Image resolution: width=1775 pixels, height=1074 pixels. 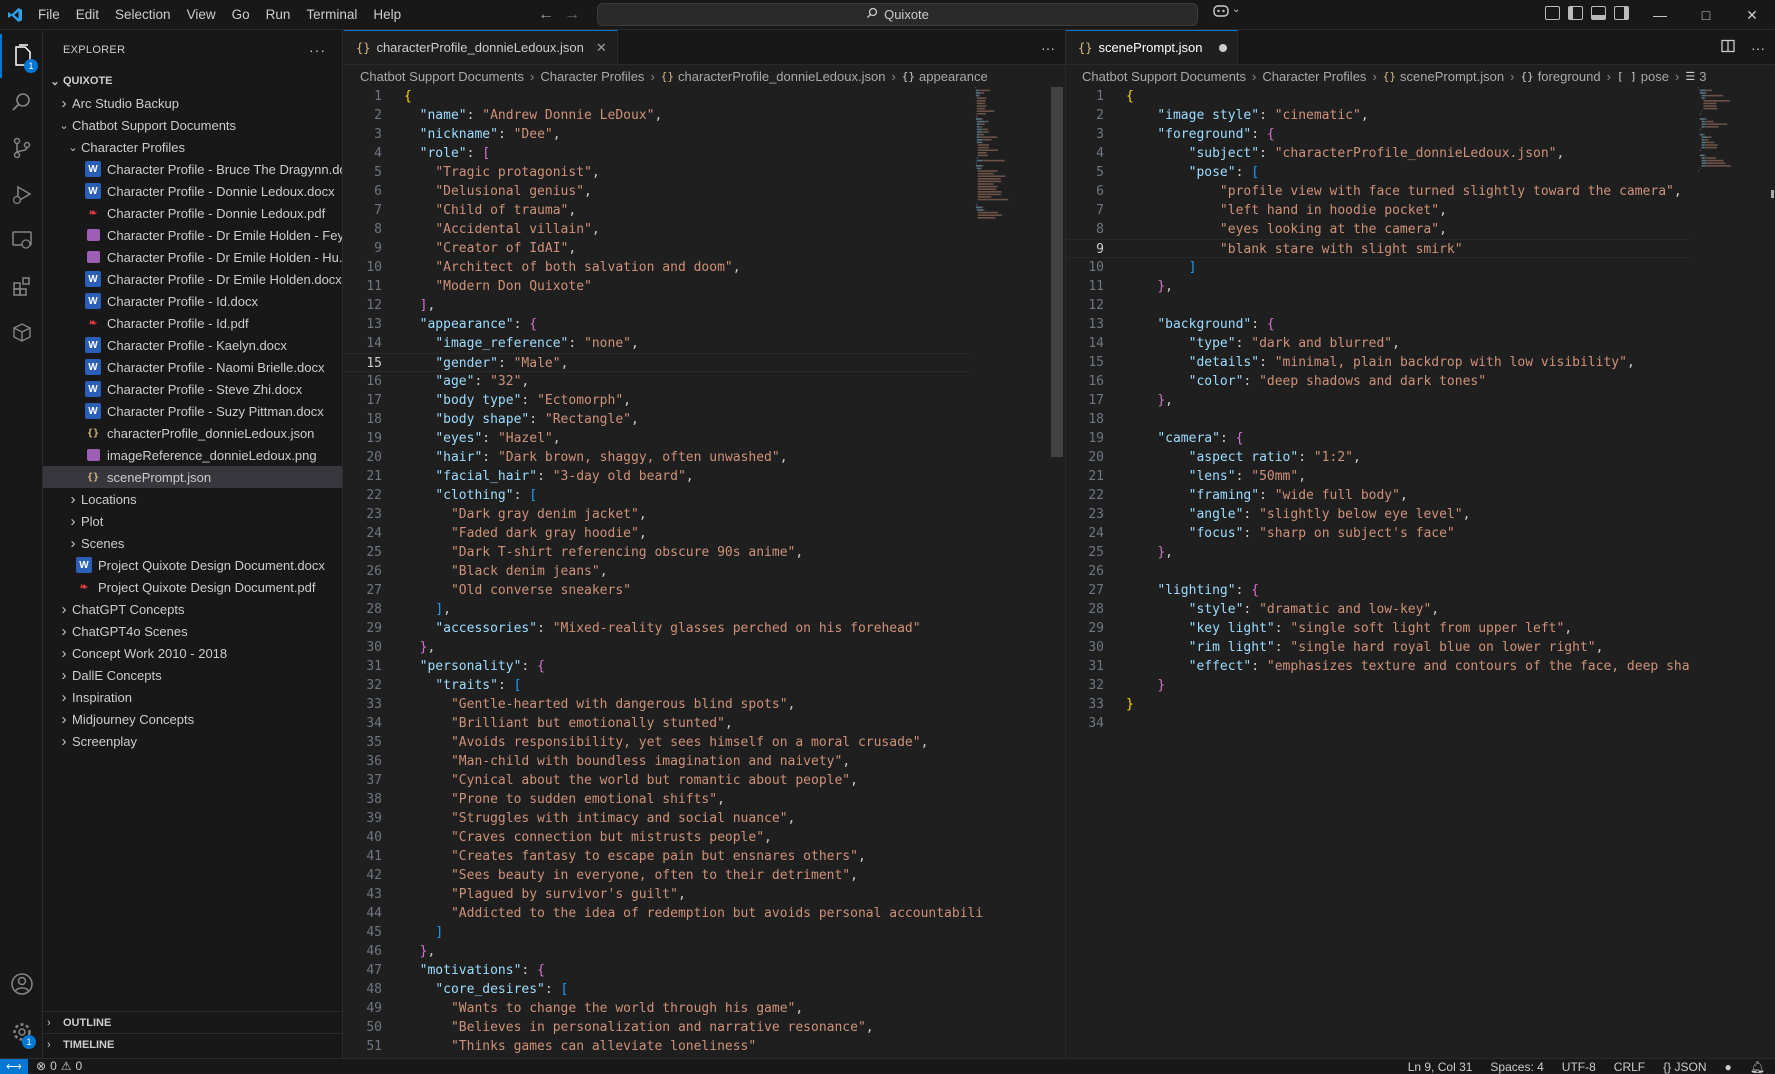 I want to click on layout-customize-icon, so click(x=1552, y=13).